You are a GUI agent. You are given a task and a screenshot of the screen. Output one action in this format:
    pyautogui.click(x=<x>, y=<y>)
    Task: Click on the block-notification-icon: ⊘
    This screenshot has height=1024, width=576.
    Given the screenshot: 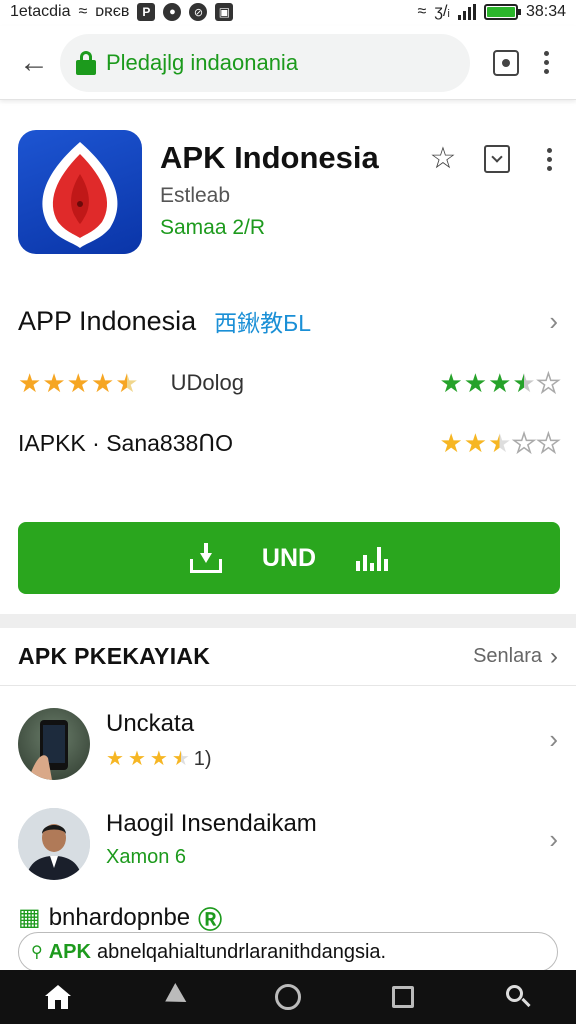 What is the action you would take?
    pyautogui.click(x=198, y=12)
    